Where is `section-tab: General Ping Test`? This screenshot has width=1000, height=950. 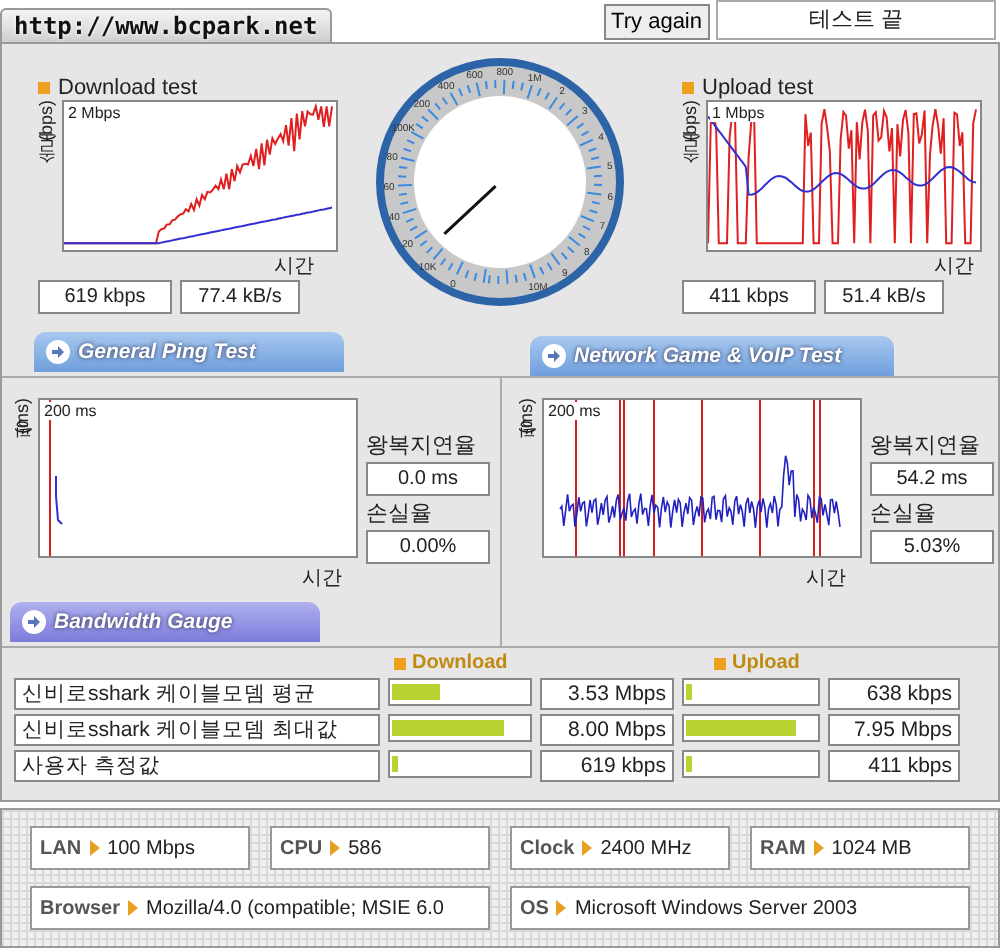
section-tab: General Ping Test is located at coordinates (189, 352).